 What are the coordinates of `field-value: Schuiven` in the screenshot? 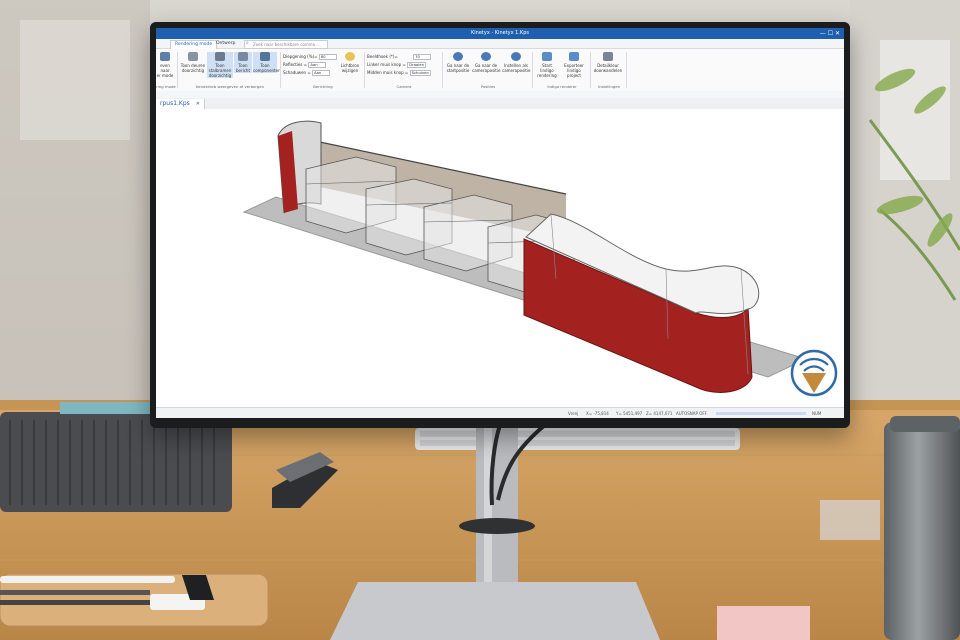 It's located at (420, 73).